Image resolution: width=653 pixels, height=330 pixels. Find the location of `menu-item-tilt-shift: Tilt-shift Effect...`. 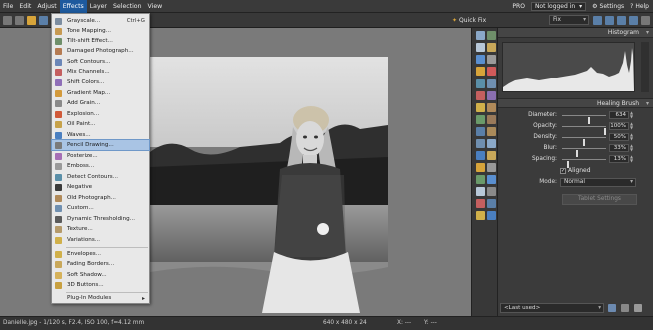

menu-item-tilt-shift: Tilt-shift Effect... is located at coordinates (100, 41).